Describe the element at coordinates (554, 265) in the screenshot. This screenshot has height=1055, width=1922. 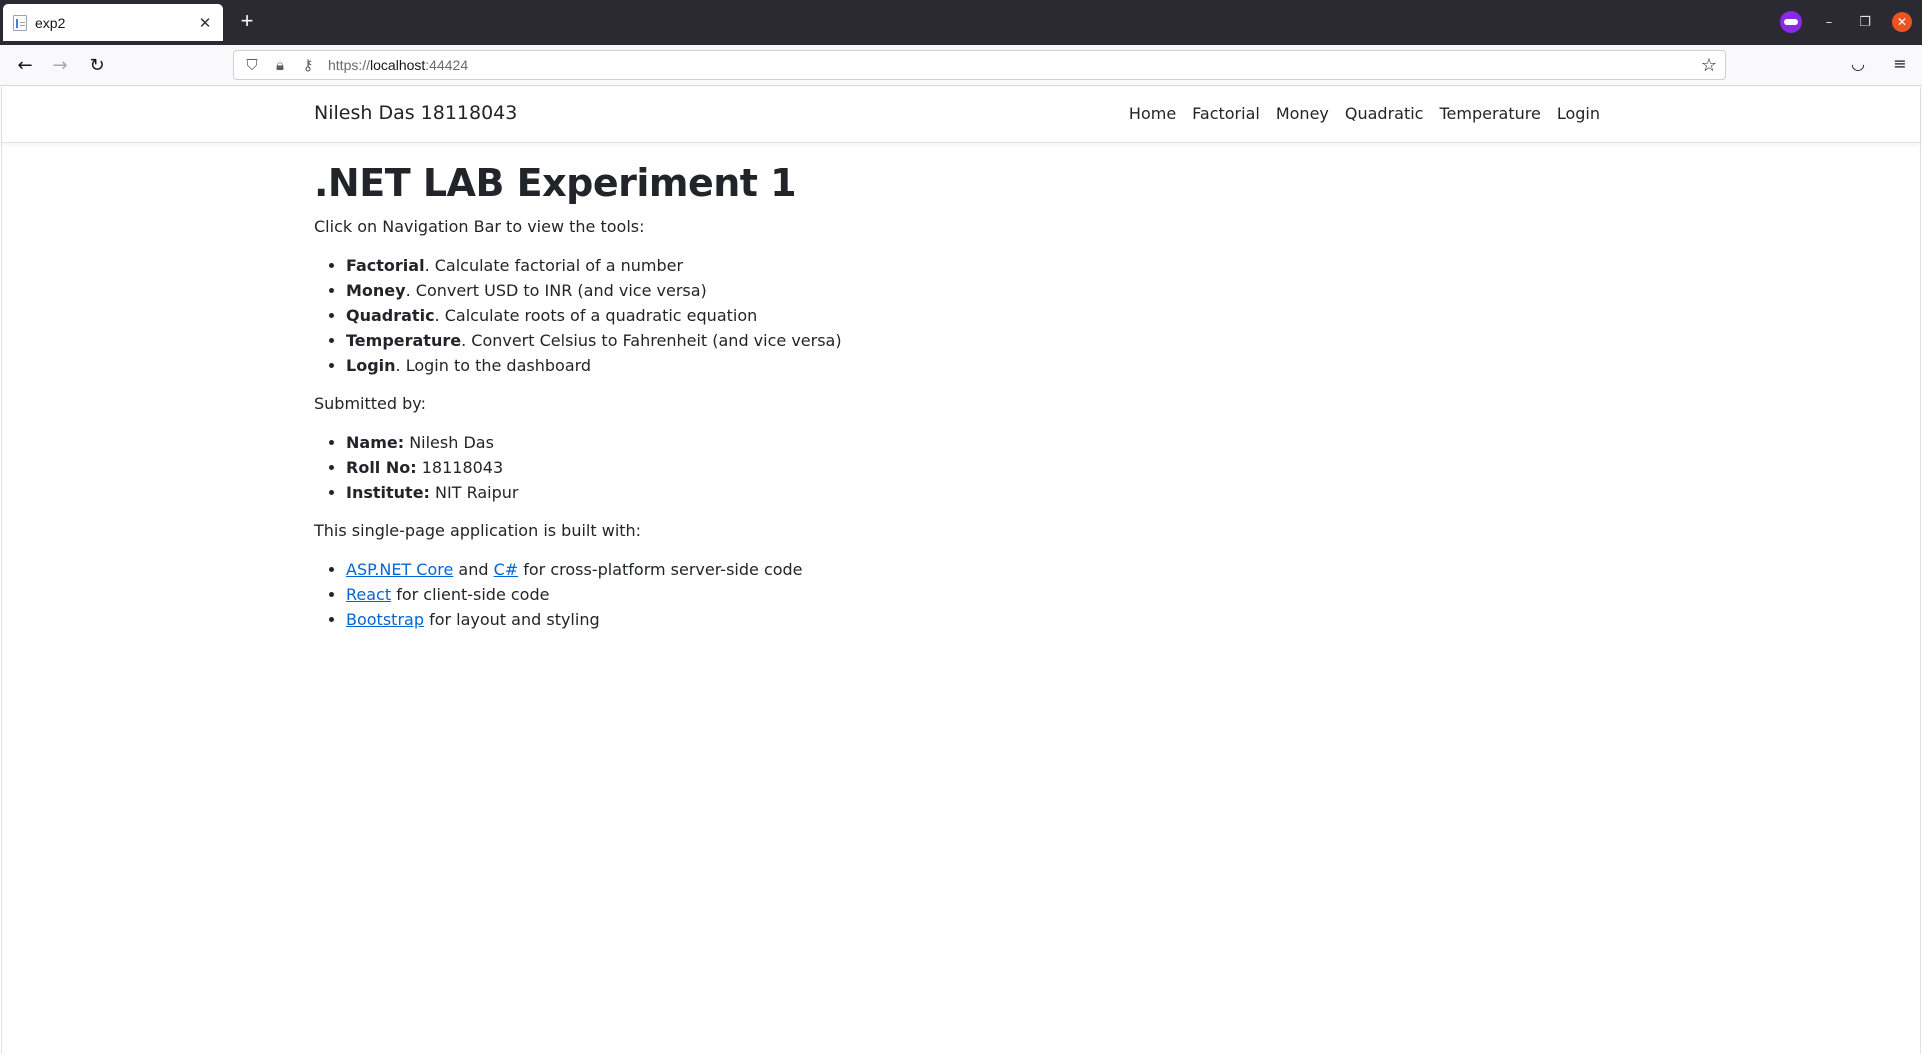
I see `tool-desc: . Calculate factorial of a number` at that location.